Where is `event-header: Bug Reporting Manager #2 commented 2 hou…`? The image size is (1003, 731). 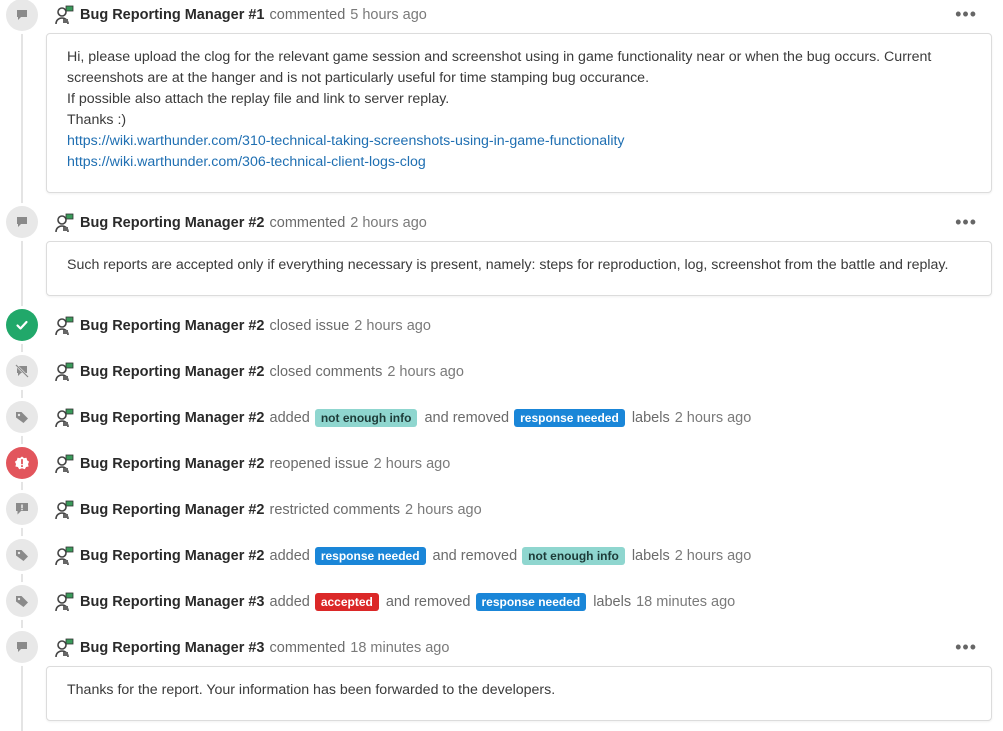 event-header: Bug Reporting Manager #2 commented 2 hou… is located at coordinates (240, 223).